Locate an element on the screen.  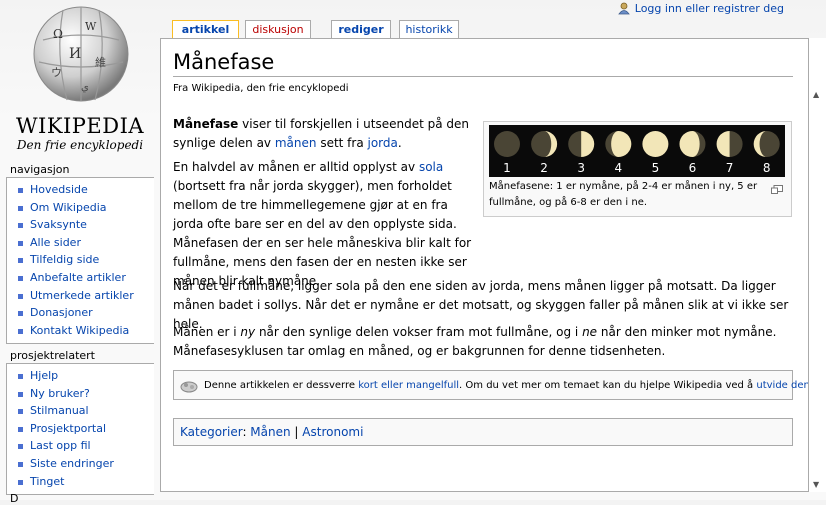
svg-text: W is located at coordinates (91, 26).